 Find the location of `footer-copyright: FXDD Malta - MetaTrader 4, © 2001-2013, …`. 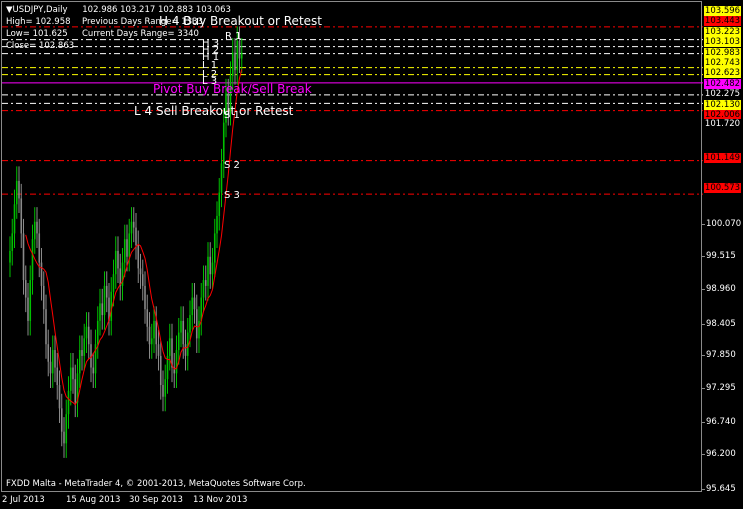

footer-copyright: FXDD Malta - MetaTrader 4, © 2001-2013, … is located at coordinates (156, 484).